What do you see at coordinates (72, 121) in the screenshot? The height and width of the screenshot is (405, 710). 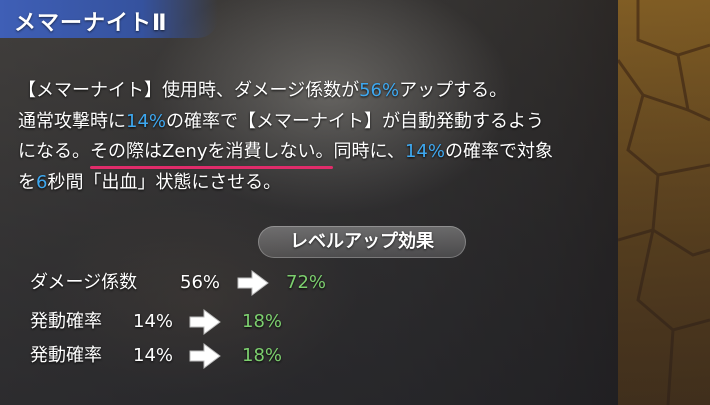 I see `desc-text: 通常攻撃時に` at bounding box center [72, 121].